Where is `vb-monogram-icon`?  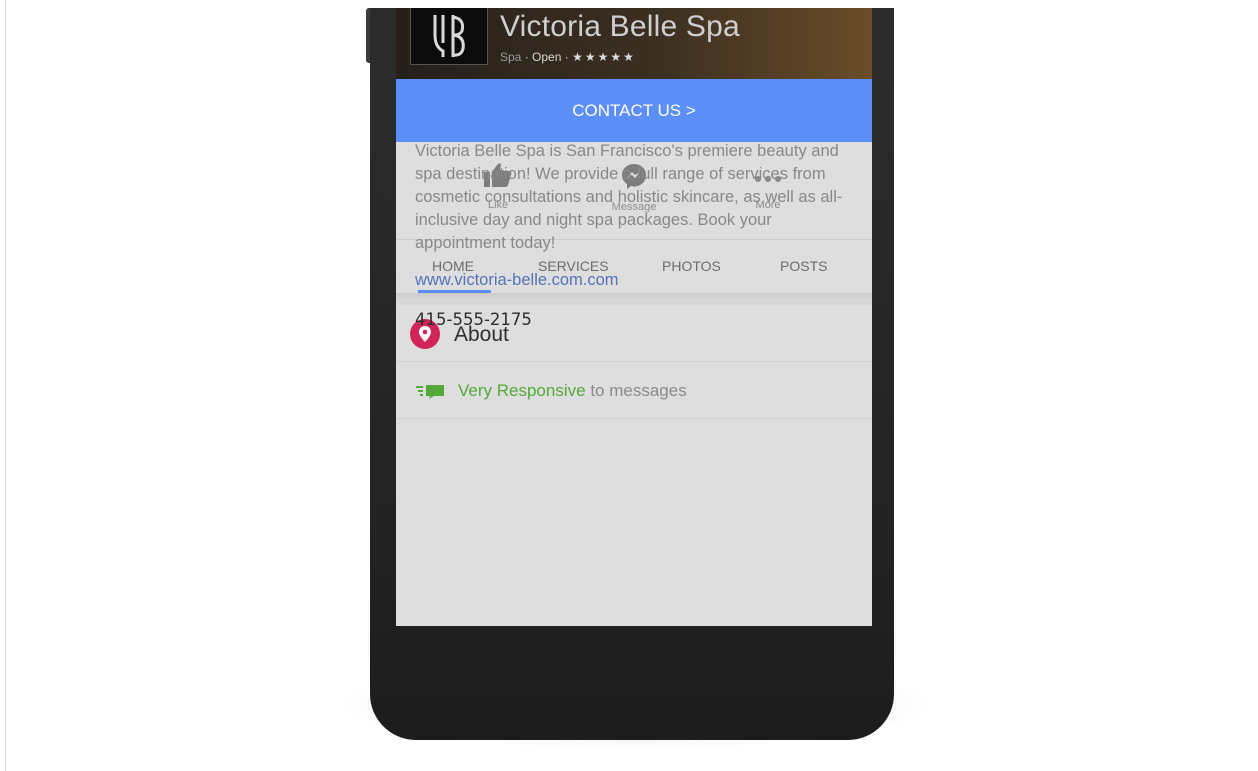 vb-monogram-icon is located at coordinates (449, 36).